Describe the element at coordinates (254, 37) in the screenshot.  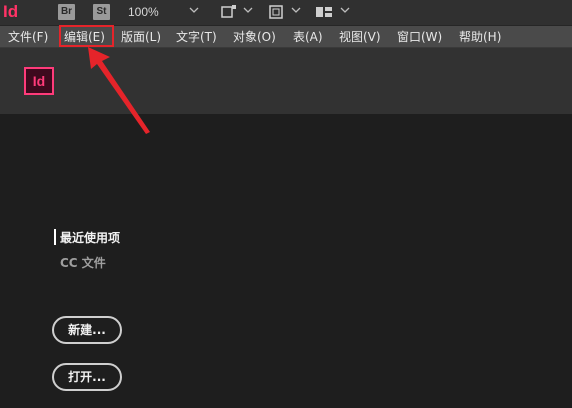
I see `menu-object: 对象(O)` at that location.